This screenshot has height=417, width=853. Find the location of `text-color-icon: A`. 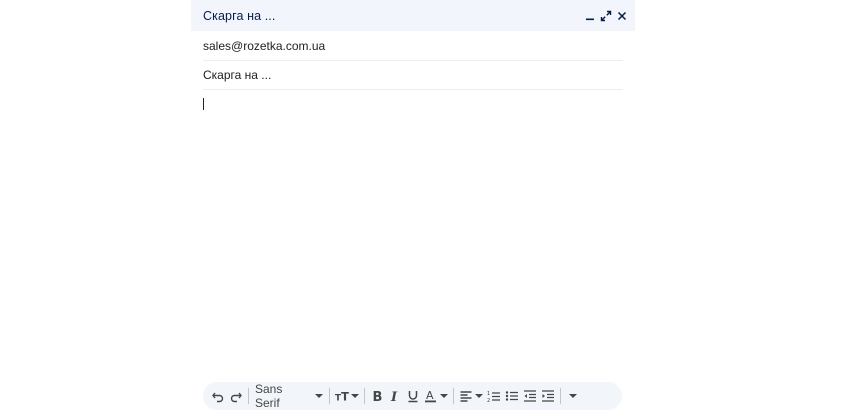

text-color-icon: A is located at coordinates (430, 396).